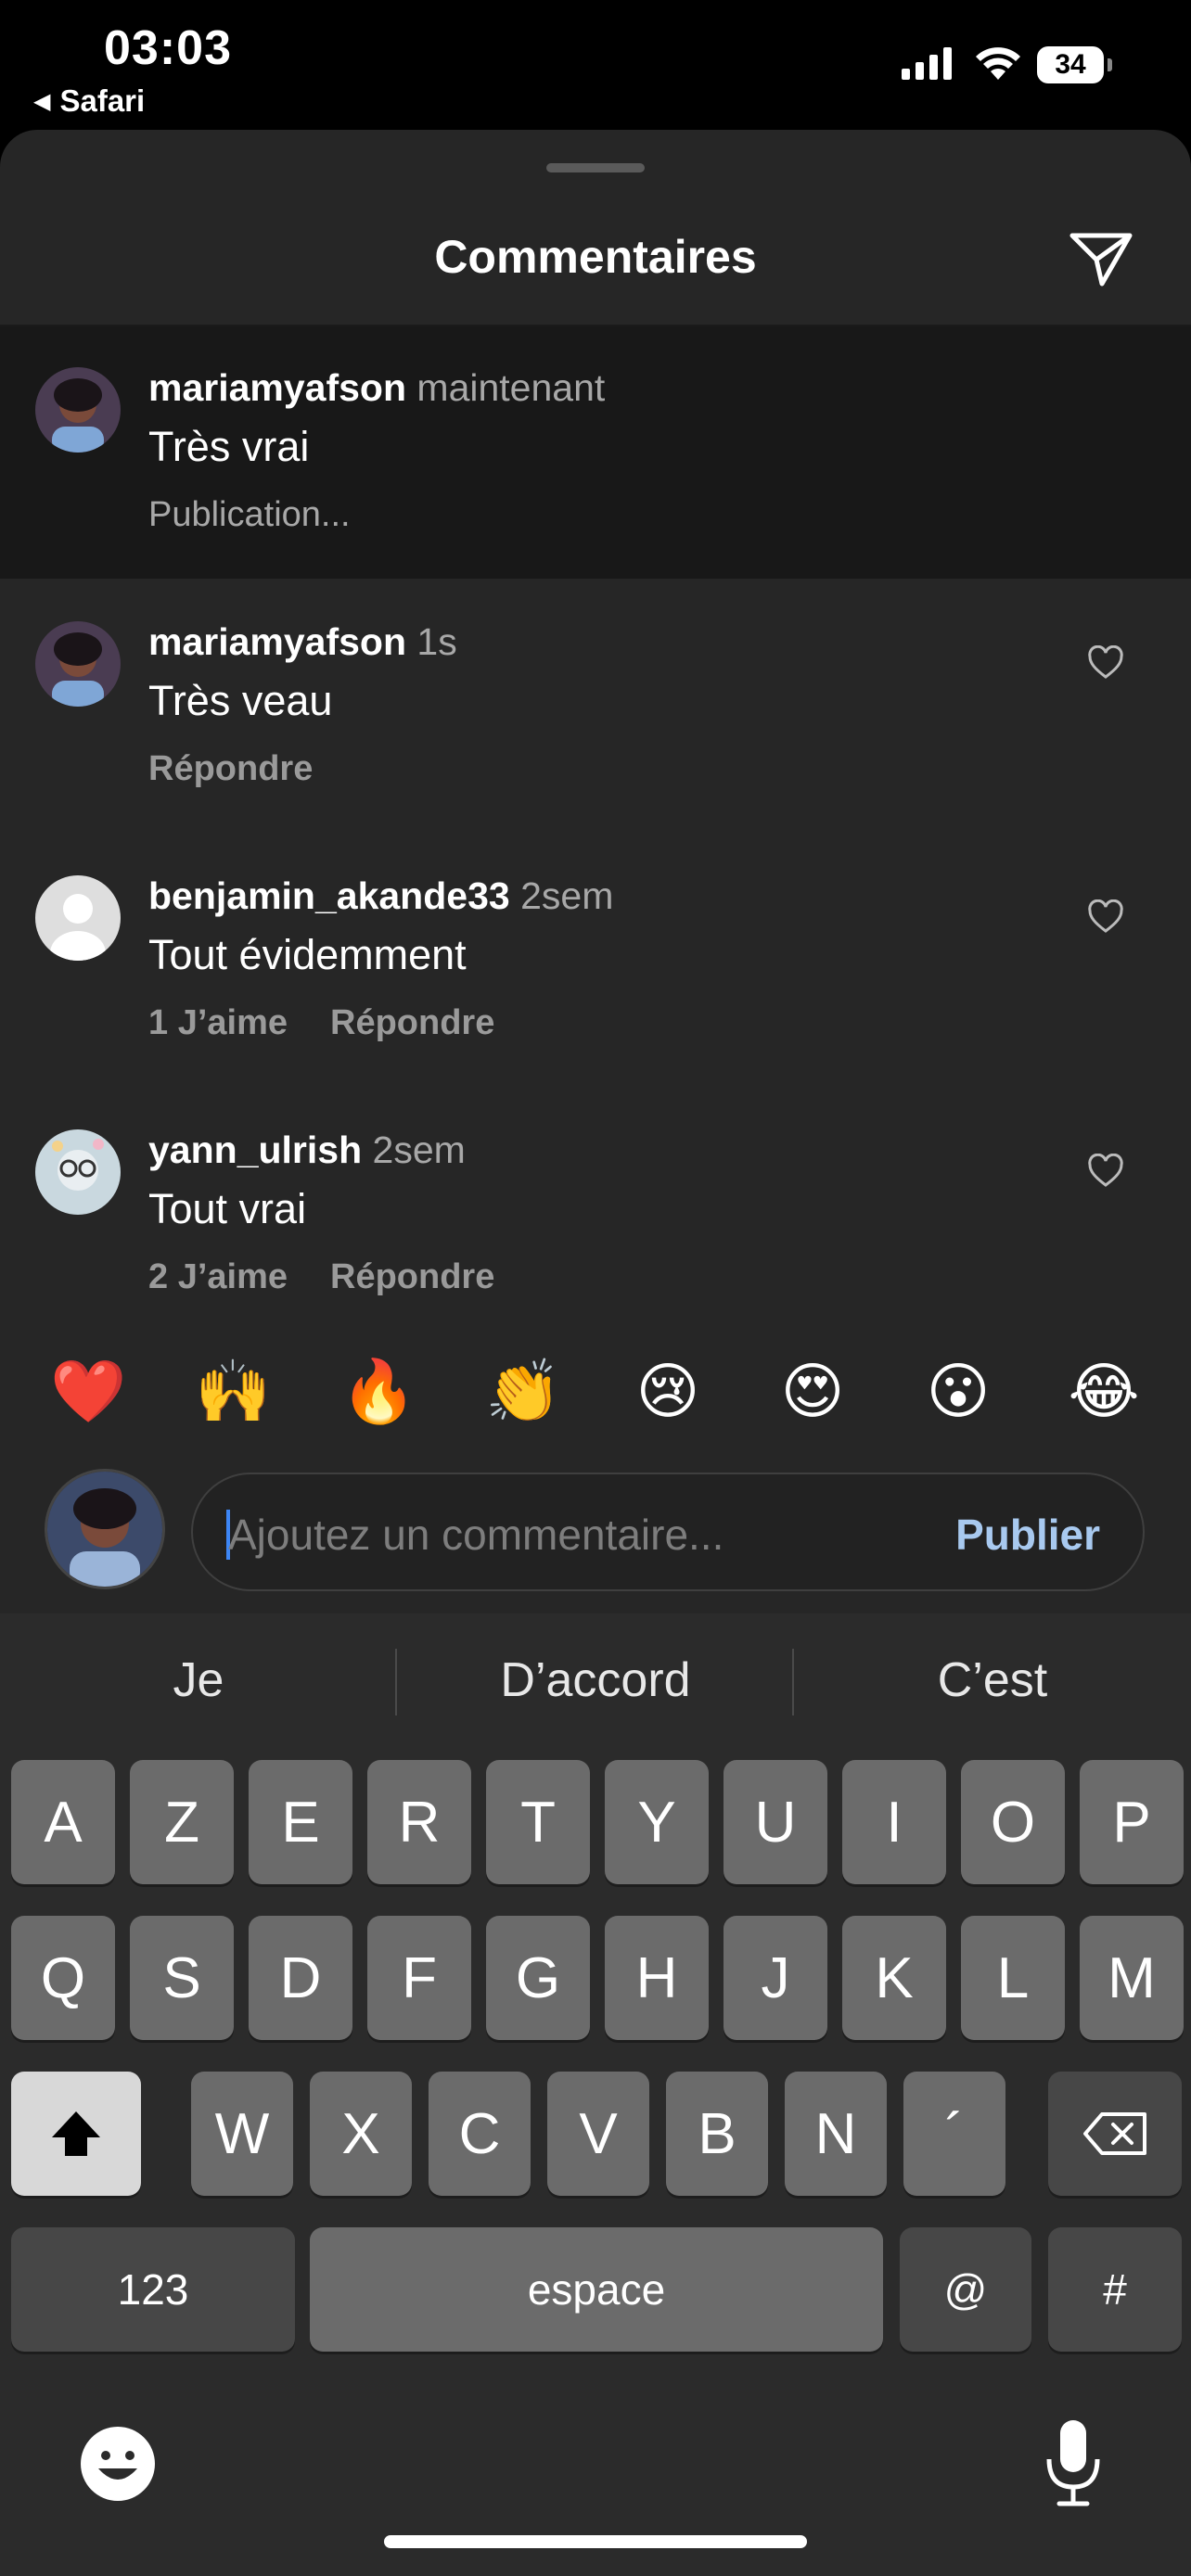 The image size is (1191, 2576). I want to click on reaction-surprised: 😮, so click(958, 1391).